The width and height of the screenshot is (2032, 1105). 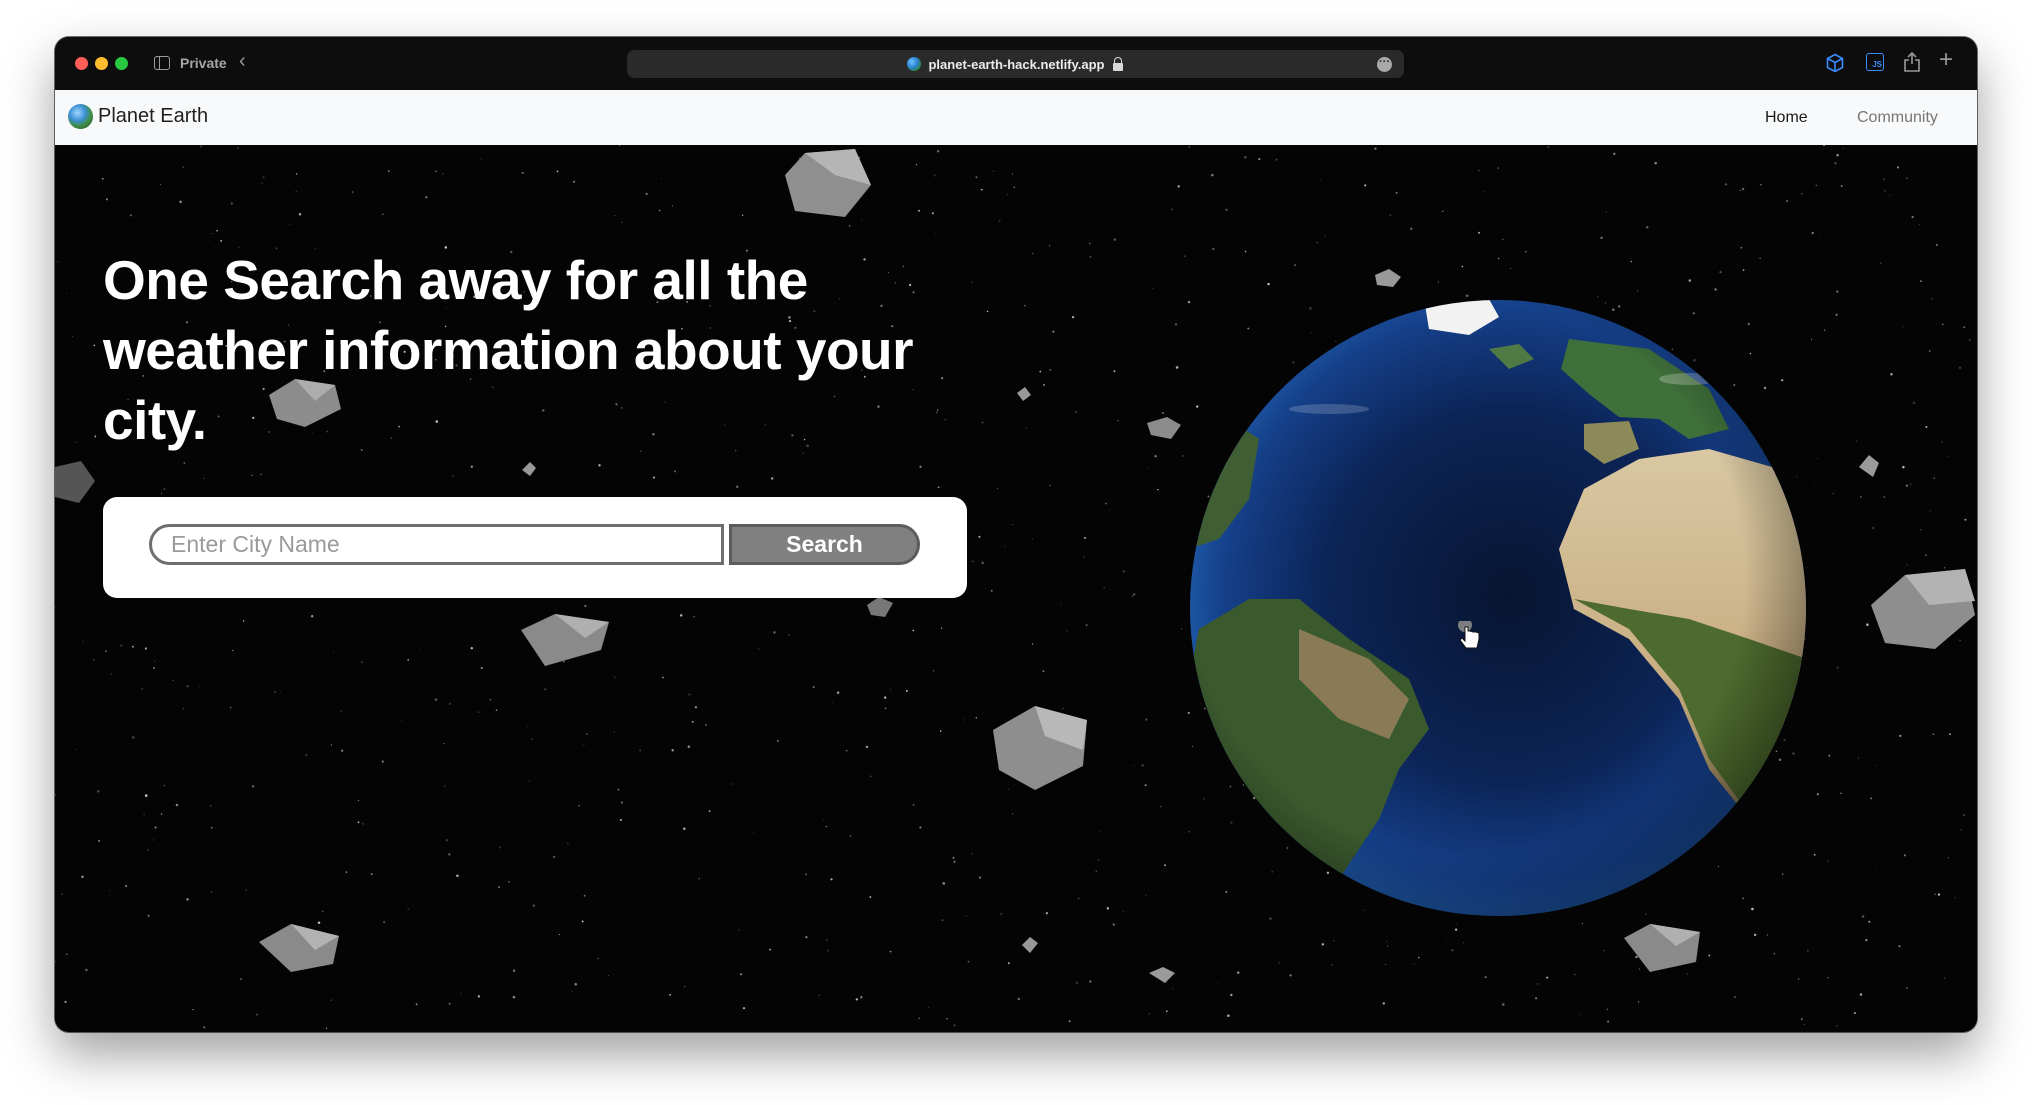 I want to click on close-window-button, so click(x=81, y=63).